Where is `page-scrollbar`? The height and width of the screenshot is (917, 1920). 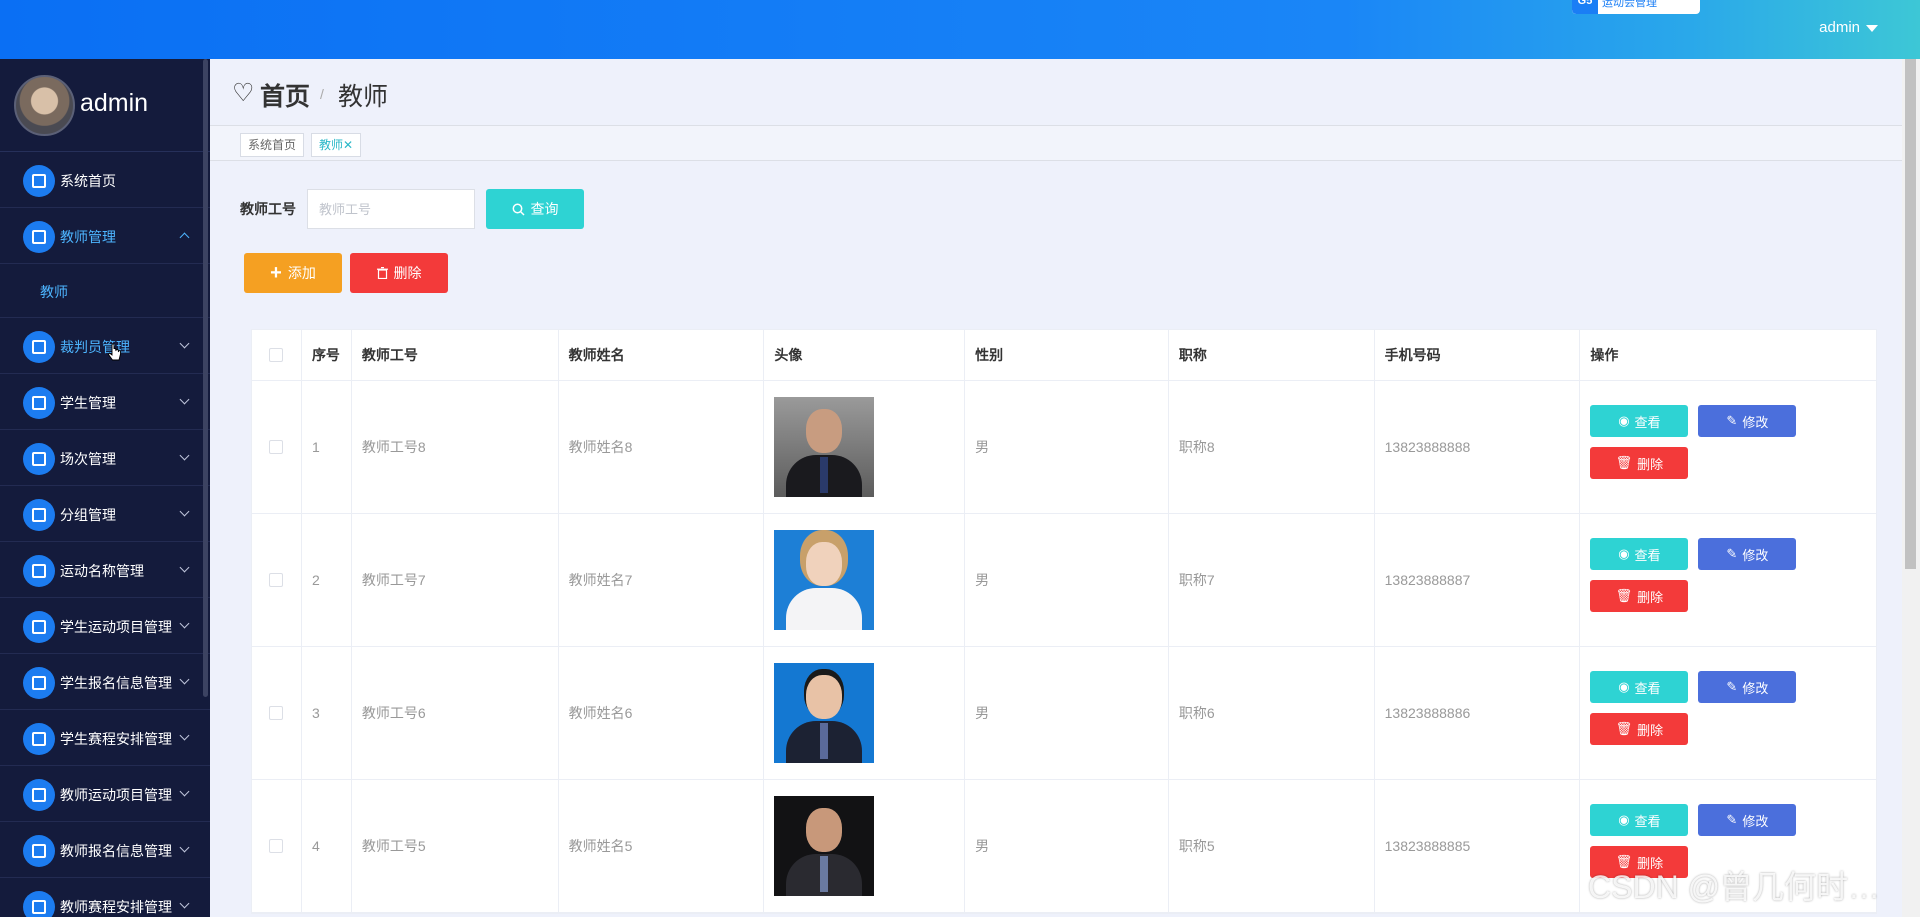 page-scrollbar is located at coordinates (1911, 488).